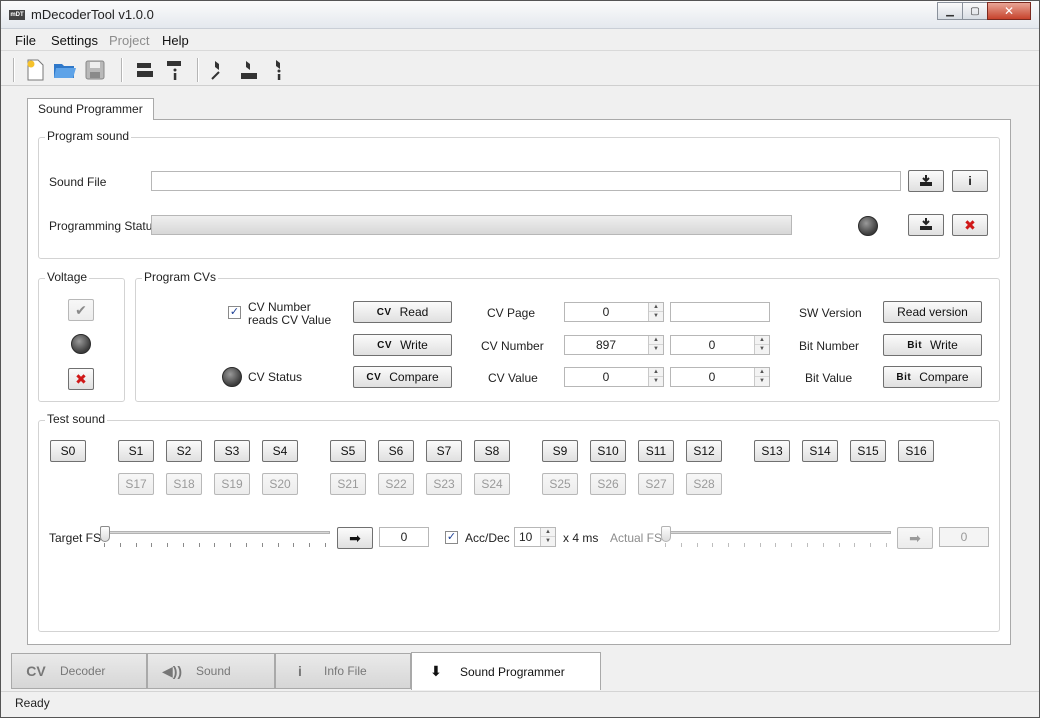  Describe the element at coordinates (136, 484) in the screenshot. I see `sound-button-s17: S17` at that location.